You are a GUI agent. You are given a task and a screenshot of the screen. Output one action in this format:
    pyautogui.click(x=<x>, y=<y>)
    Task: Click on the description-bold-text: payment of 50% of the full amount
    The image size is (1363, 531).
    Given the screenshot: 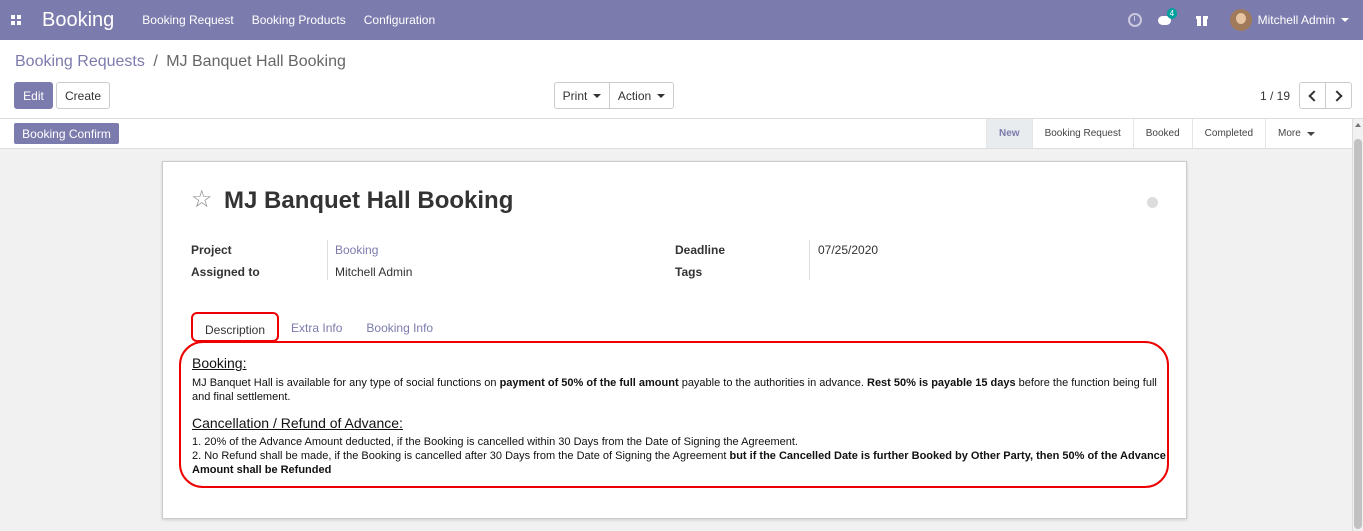 What is the action you would take?
    pyautogui.click(x=589, y=383)
    